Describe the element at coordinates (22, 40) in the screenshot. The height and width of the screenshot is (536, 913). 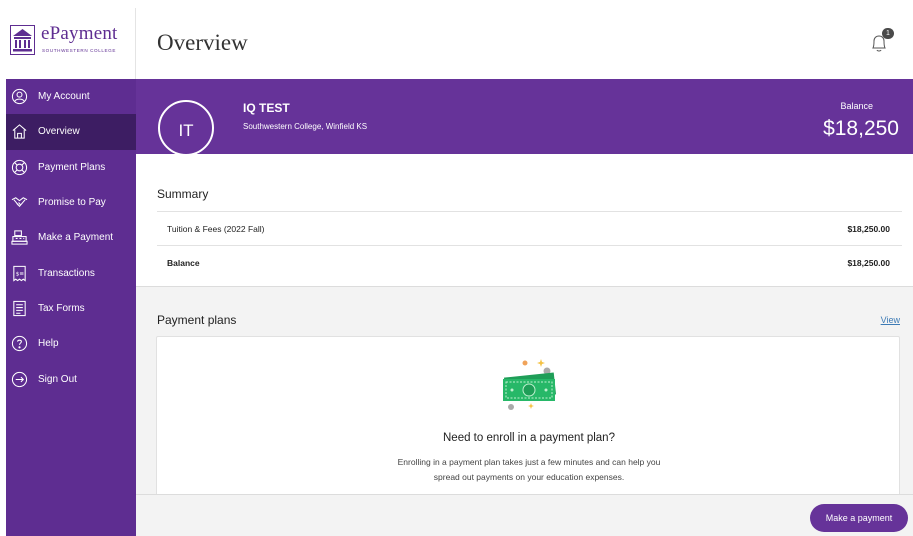
I see `college-building-icon` at that location.